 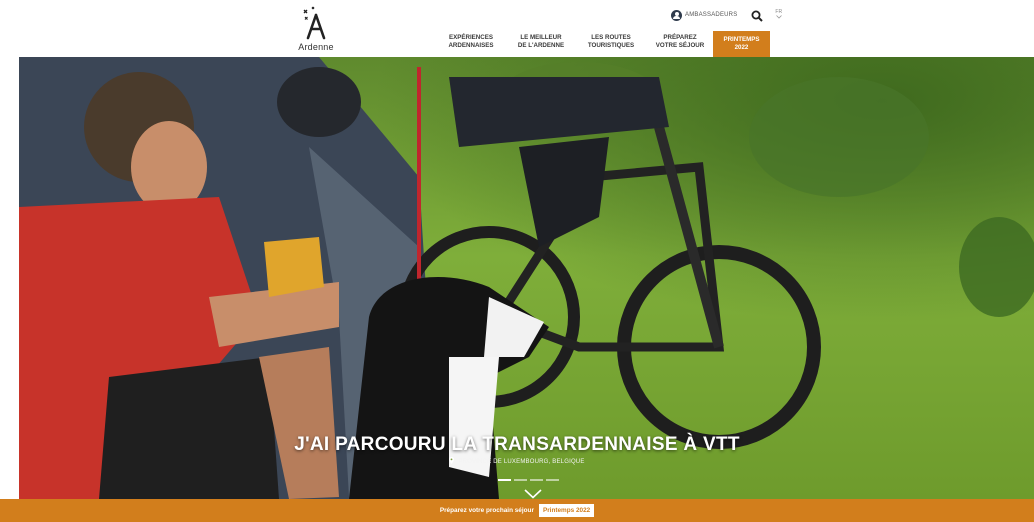 I want to click on nav-label-line1: LE MEILLEUR, so click(x=541, y=37).